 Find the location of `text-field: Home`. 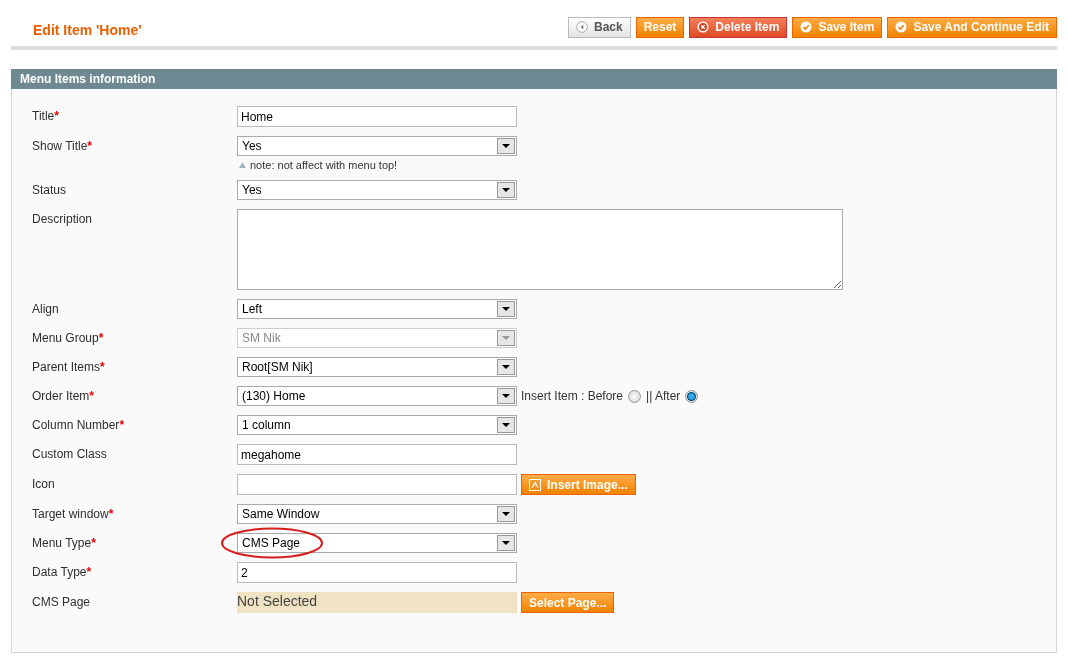

text-field: Home is located at coordinates (377, 116).